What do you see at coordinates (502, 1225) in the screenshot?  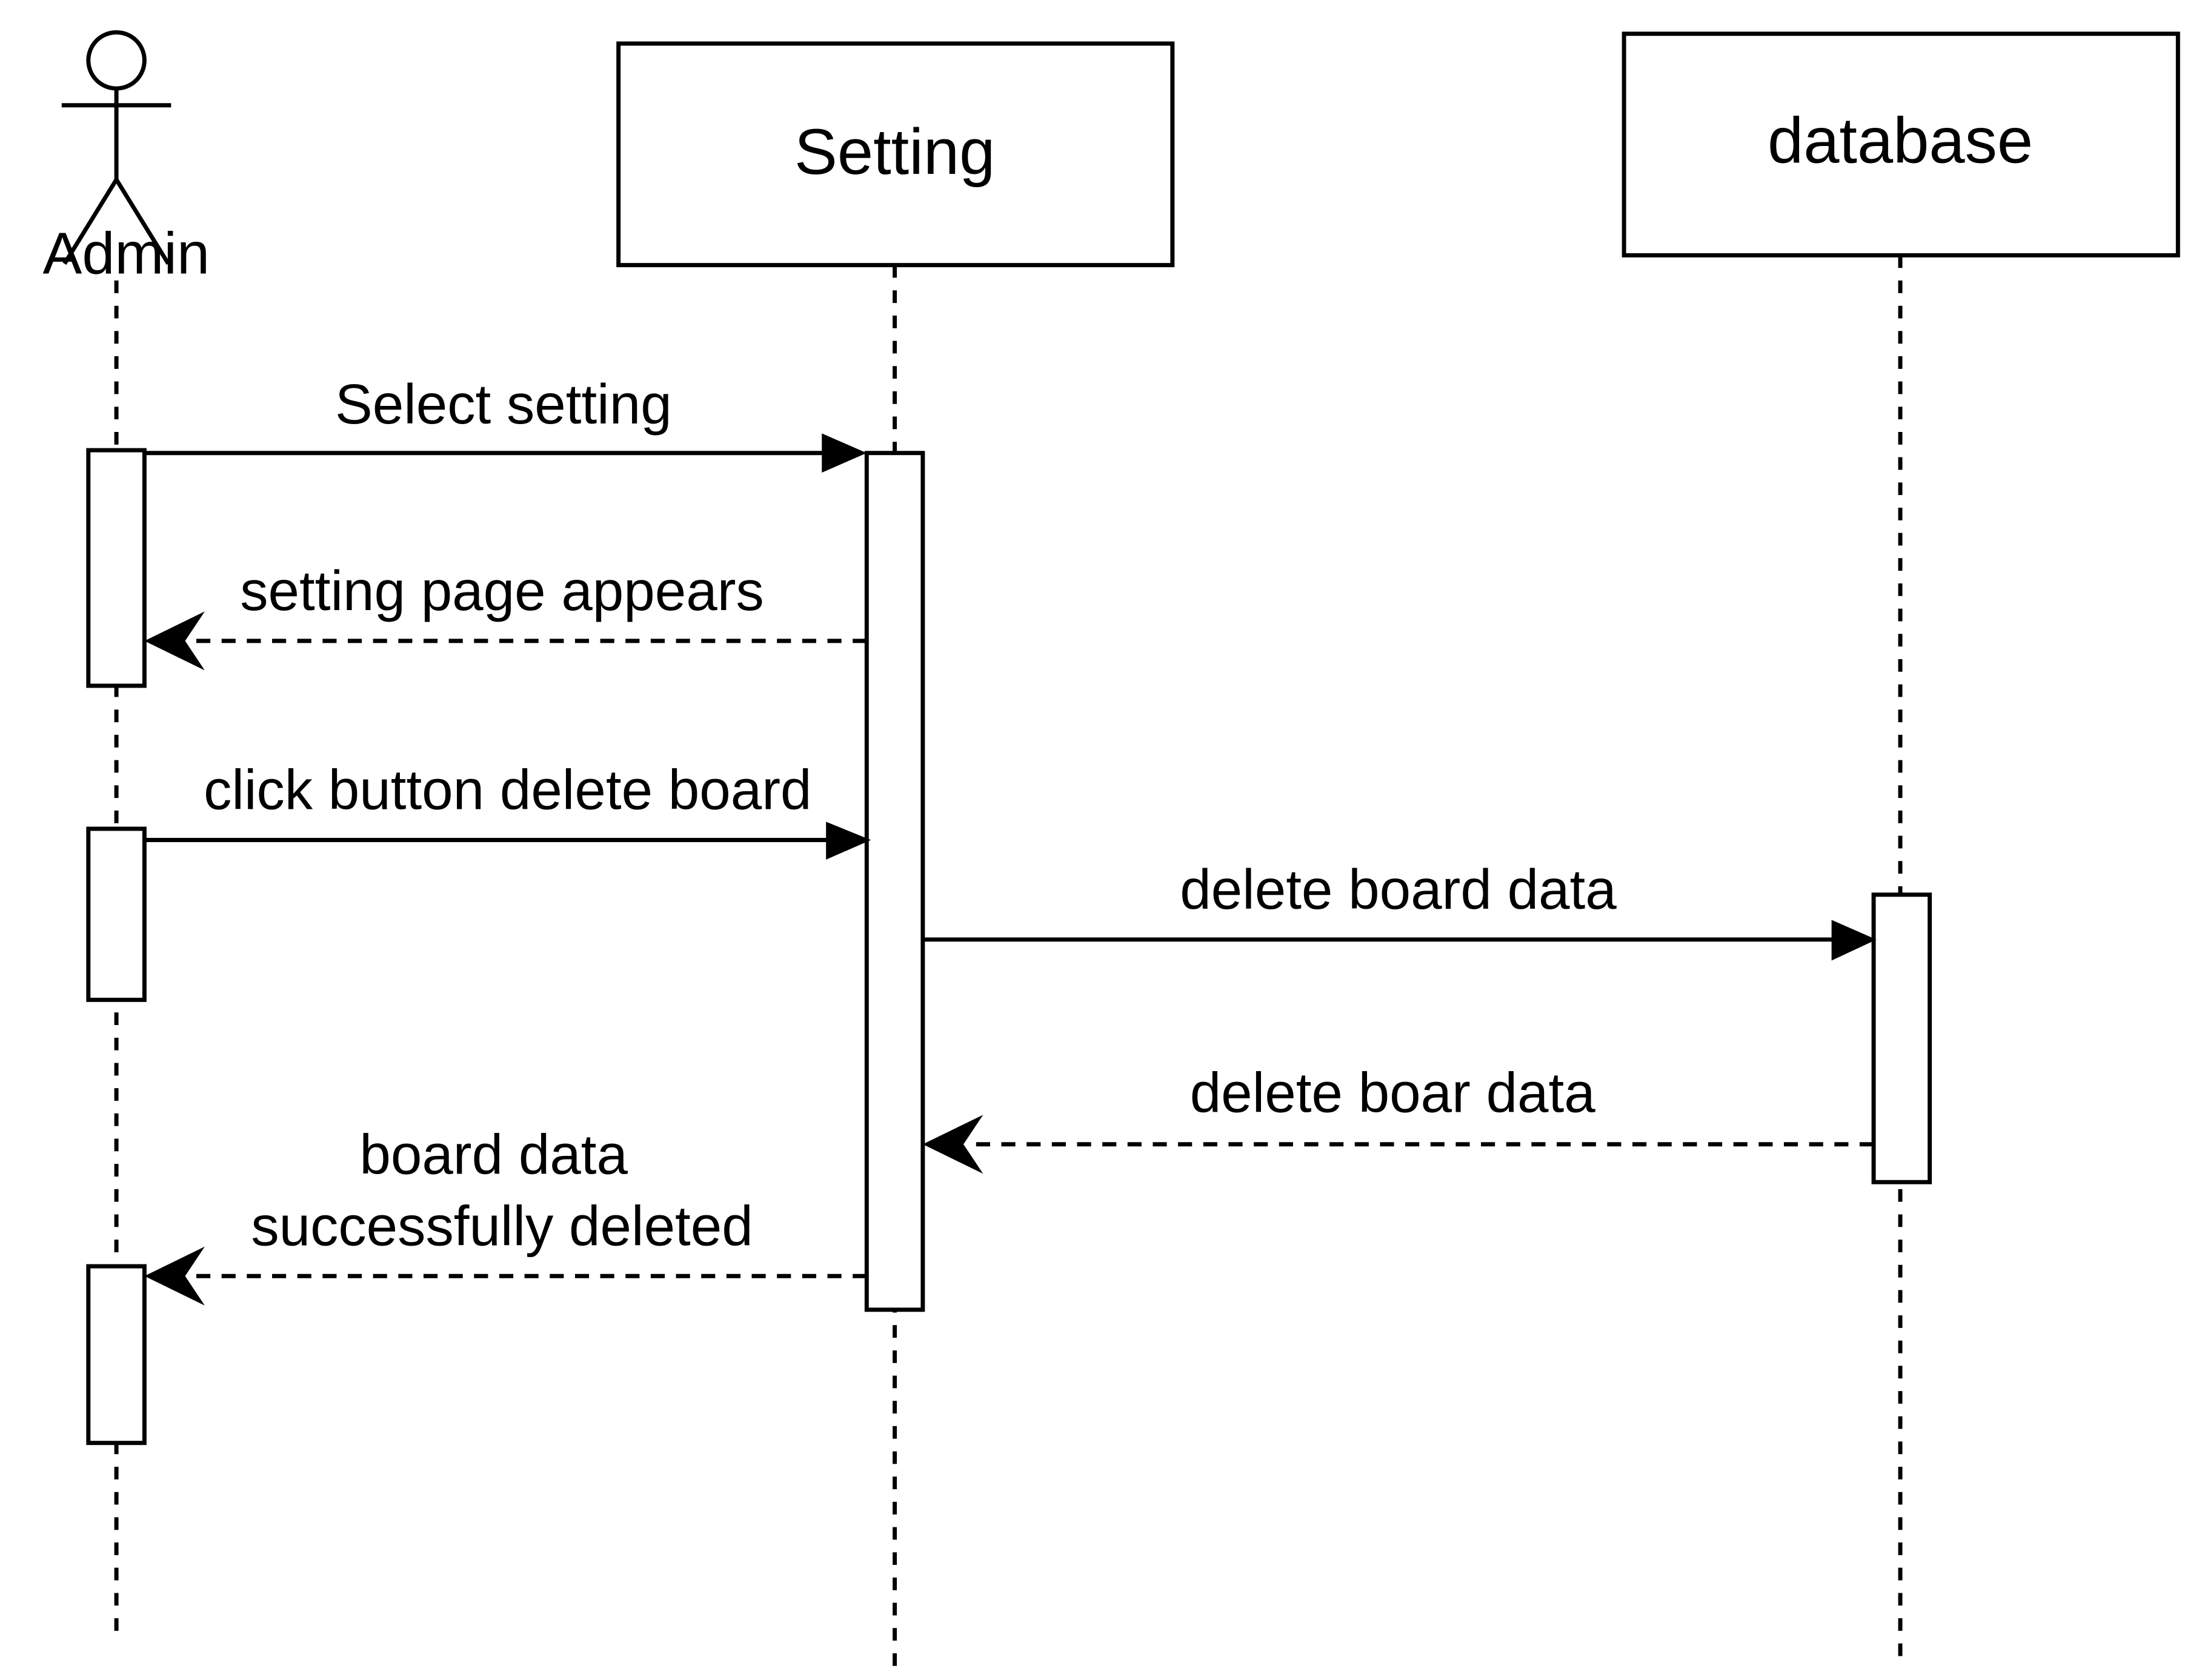 I see `message-label-line-2: successfully deleted` at bounding box center [502, 1225].